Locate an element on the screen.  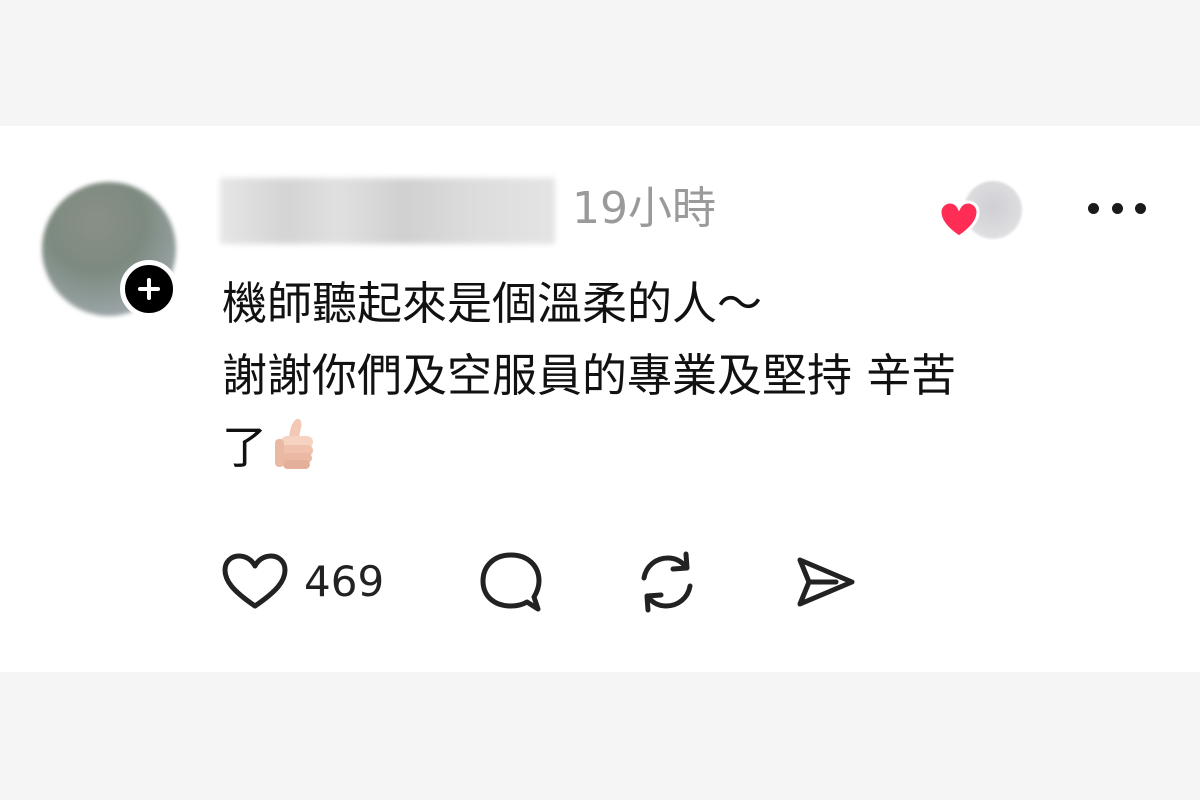
repost-icon is located at coordinates (667, 582).